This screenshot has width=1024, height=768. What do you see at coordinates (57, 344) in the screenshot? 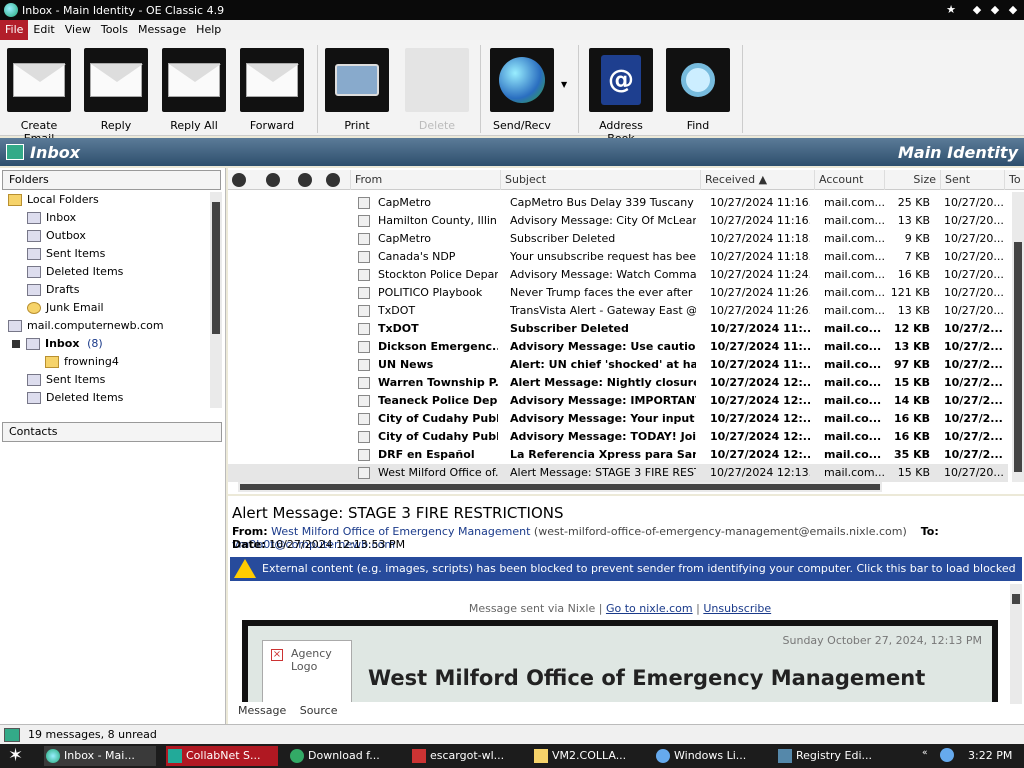
I see `tree-account-inbox: Inbox (8)` at bounding box center [57, 344].